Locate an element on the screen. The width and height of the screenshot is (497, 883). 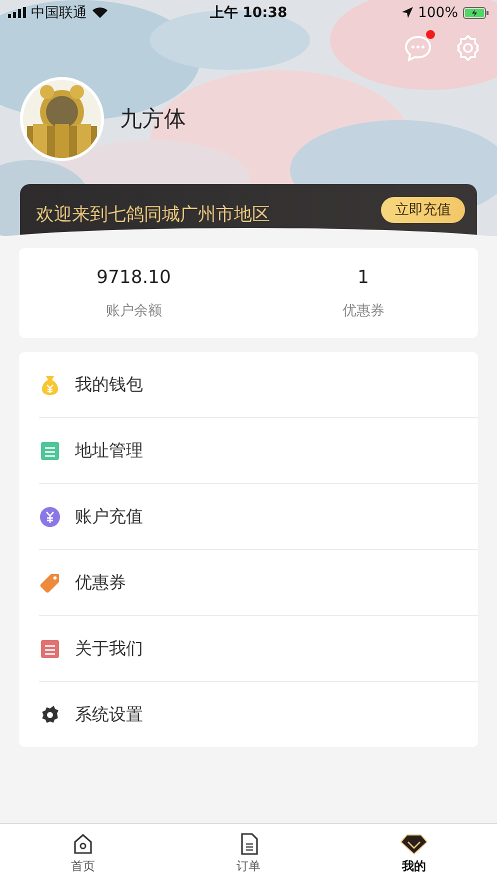
menu-item: 关于我们 is located at coordinates (109, 648).